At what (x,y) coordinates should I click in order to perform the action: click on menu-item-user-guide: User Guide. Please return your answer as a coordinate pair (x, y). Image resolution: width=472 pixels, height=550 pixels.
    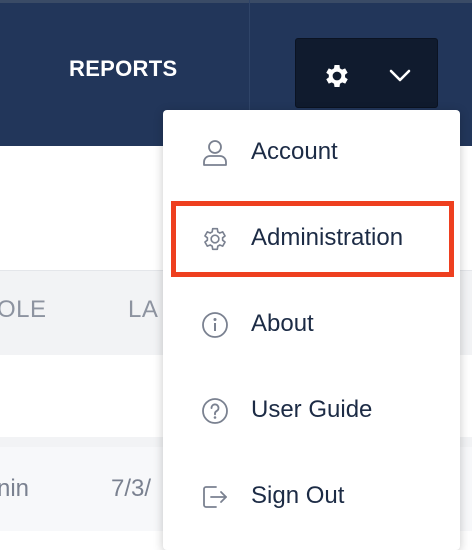
    Looking at the image, I should click on (311, 411).